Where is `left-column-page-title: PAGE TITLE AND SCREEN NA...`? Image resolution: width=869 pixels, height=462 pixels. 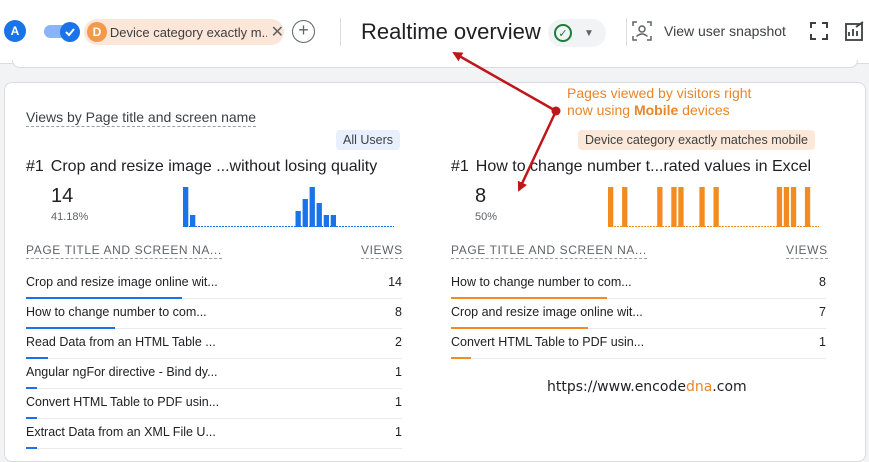 left-column-page-title: PAGE TITLE AND SCREEN NA... is located at coordinates (124, 251).